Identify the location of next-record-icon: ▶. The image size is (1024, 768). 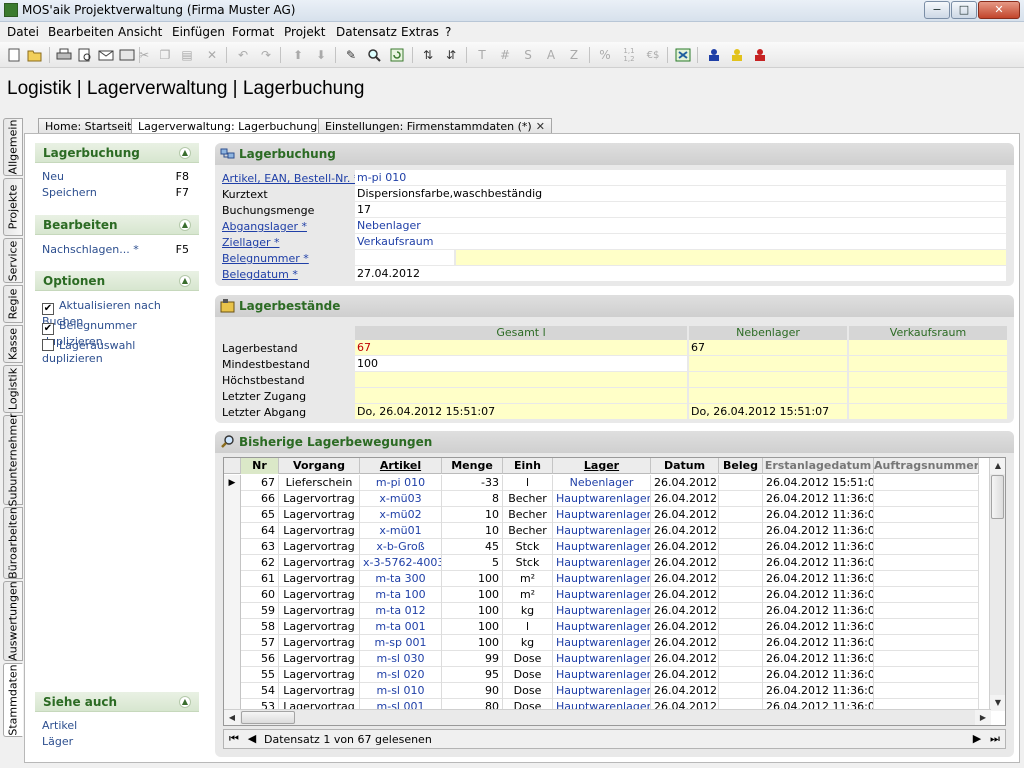
(977, 739).